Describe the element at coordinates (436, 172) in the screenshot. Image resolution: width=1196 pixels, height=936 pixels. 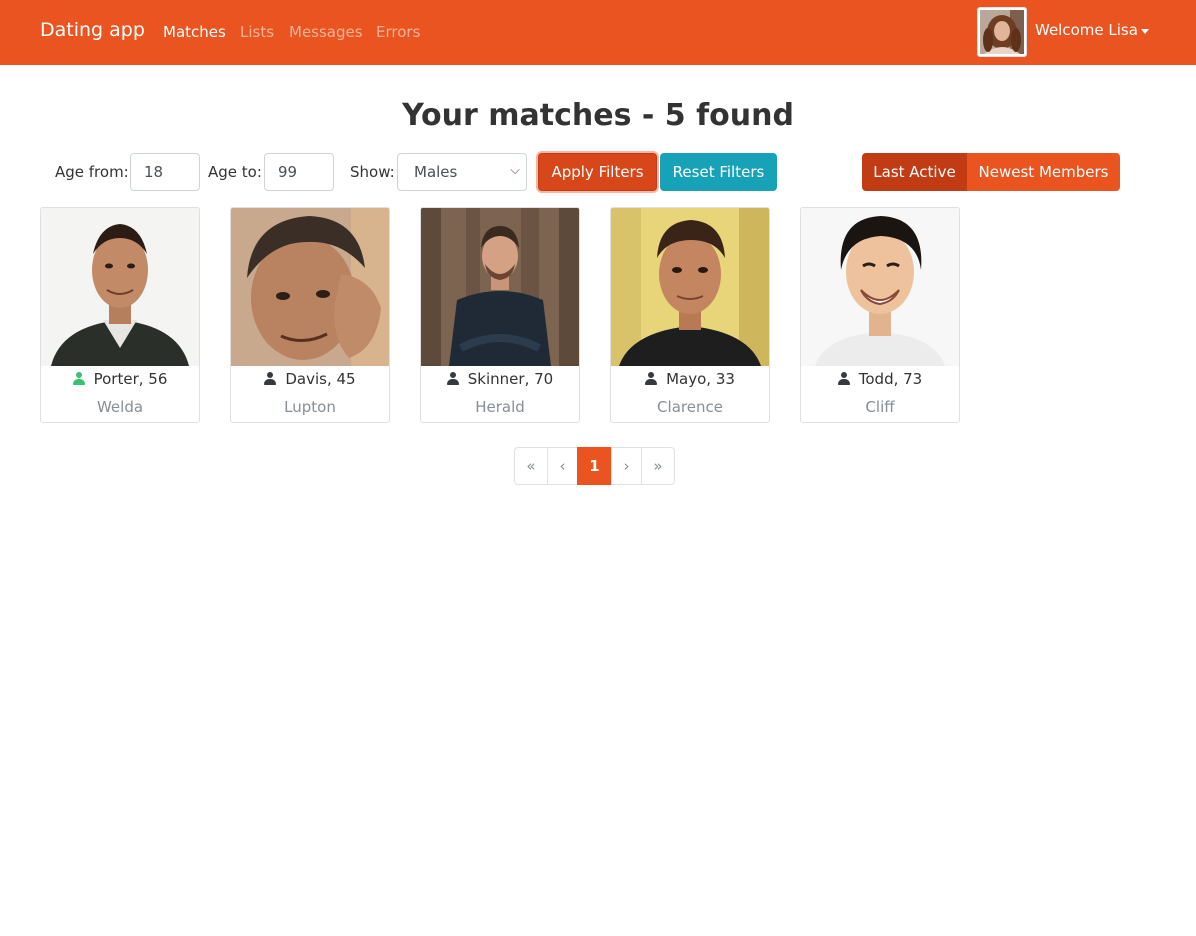
I see `gender-select-value: Males` at that location.